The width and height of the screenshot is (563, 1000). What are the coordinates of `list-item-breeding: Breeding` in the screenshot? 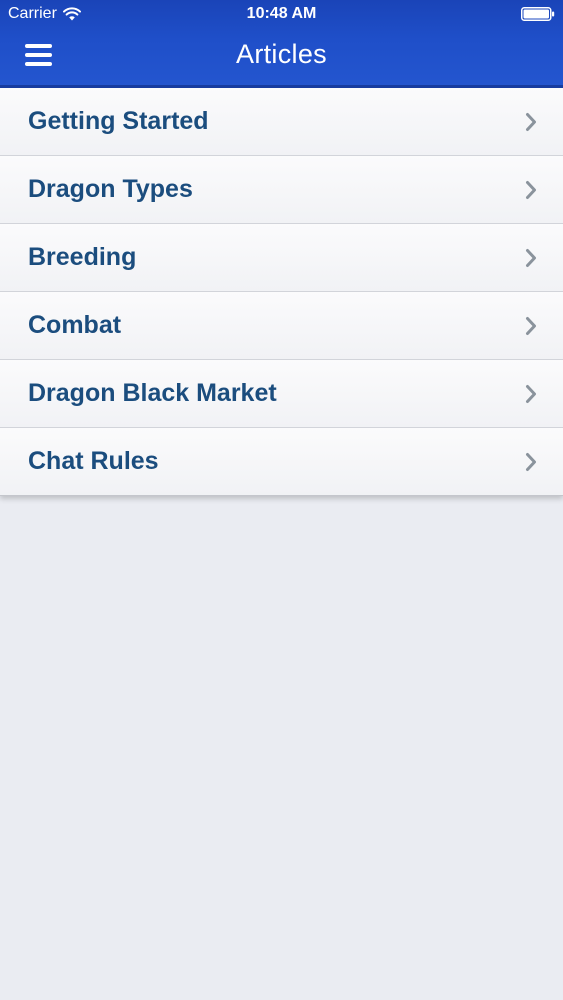 It's located at (281, 258).